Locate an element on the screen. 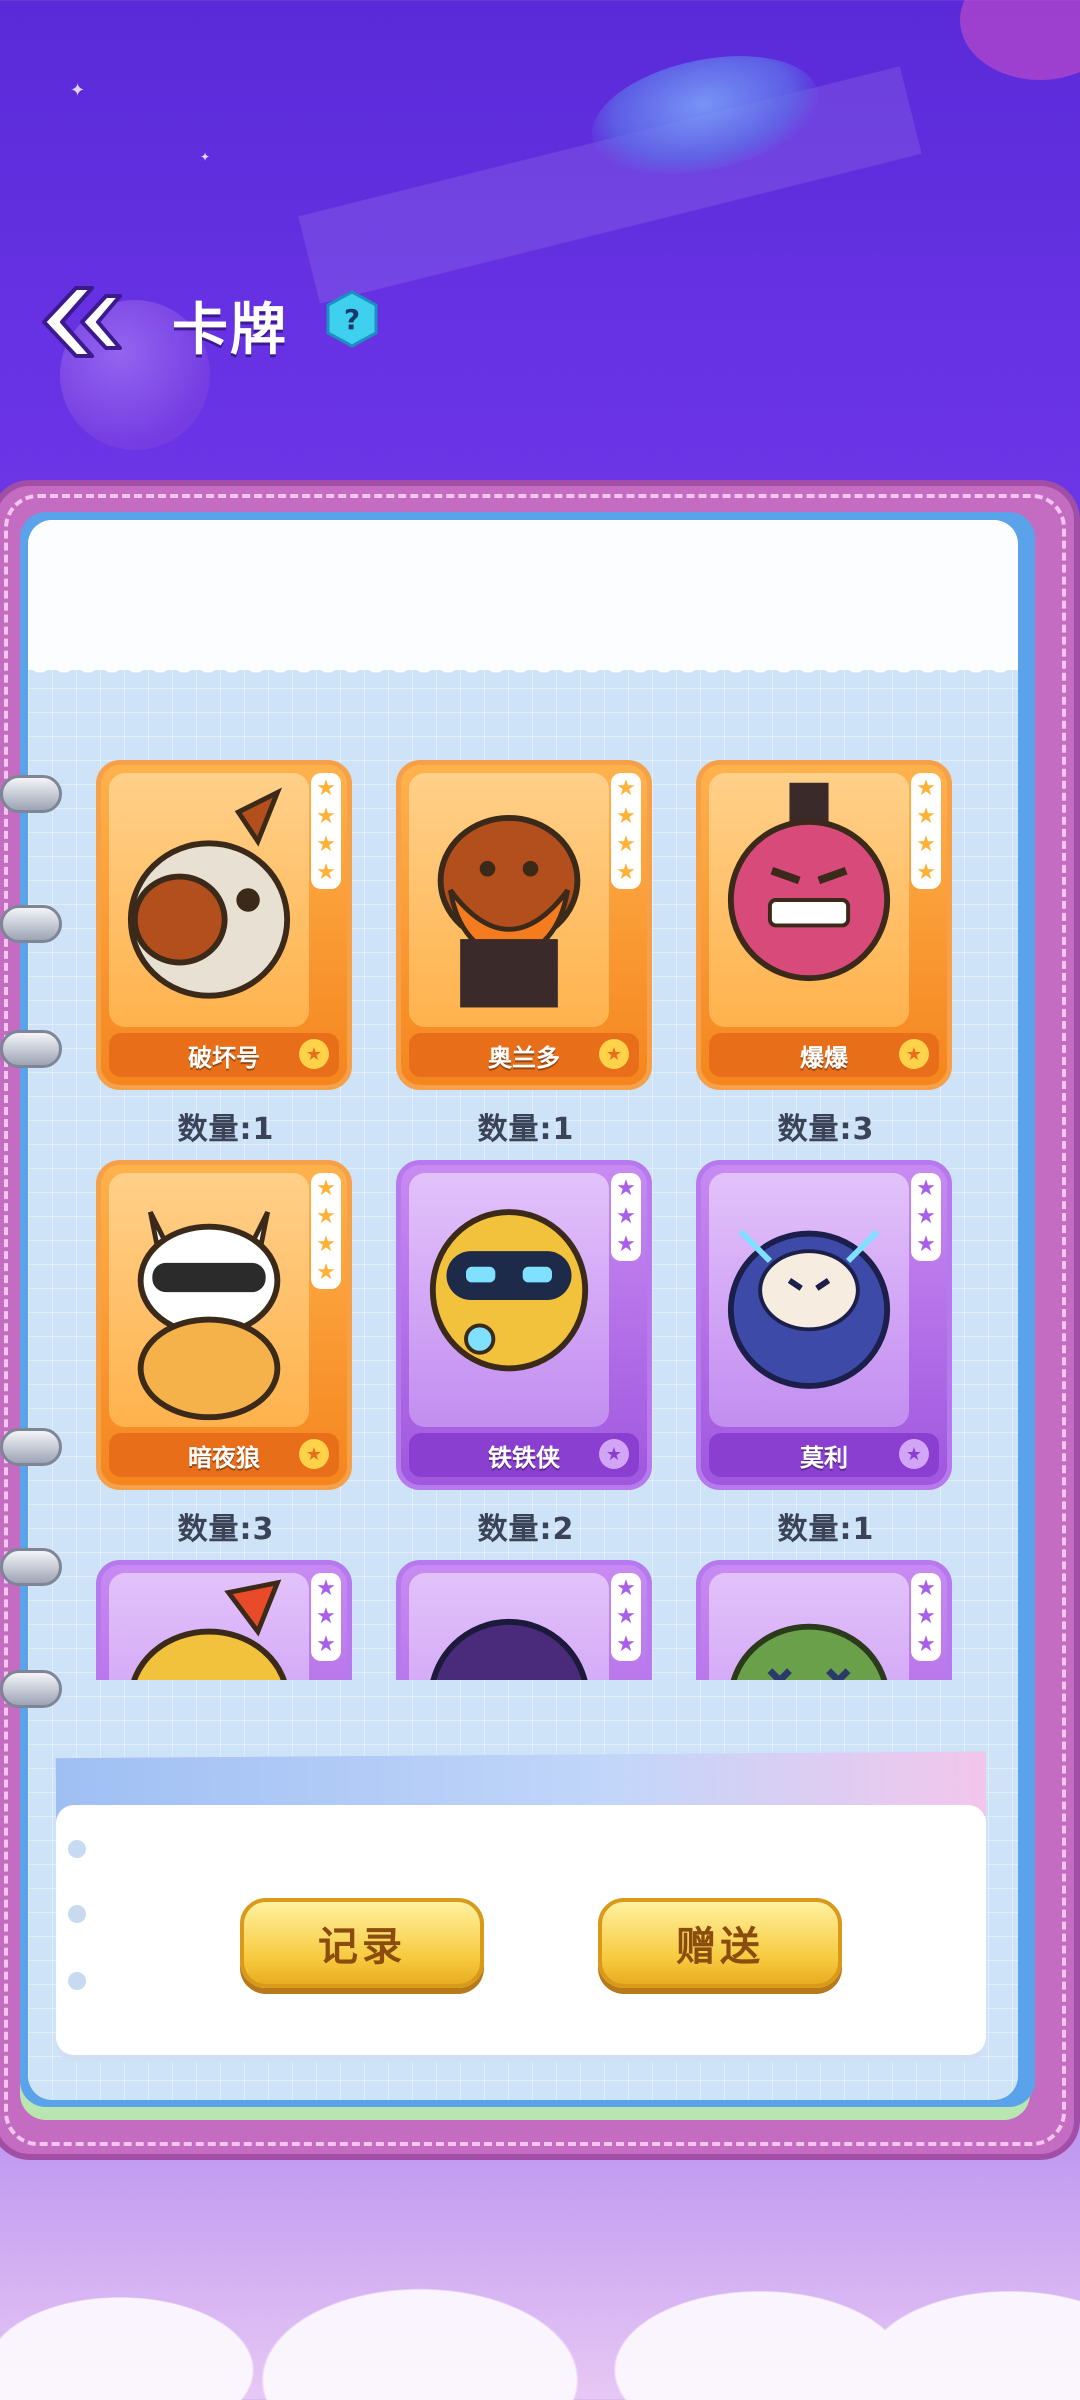  back-button is located at coordinates (86, 322).